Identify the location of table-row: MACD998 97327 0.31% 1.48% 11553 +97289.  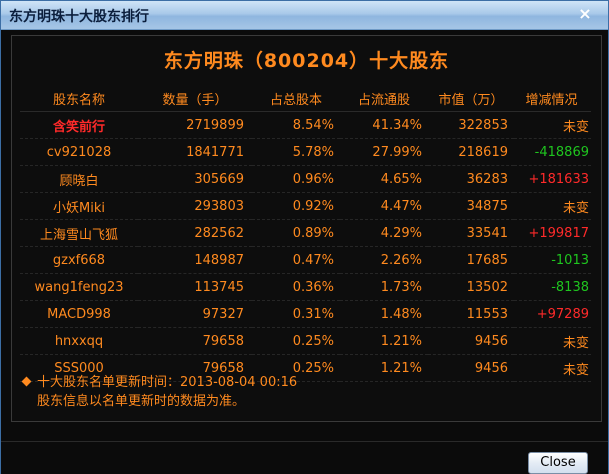
(305, 314).